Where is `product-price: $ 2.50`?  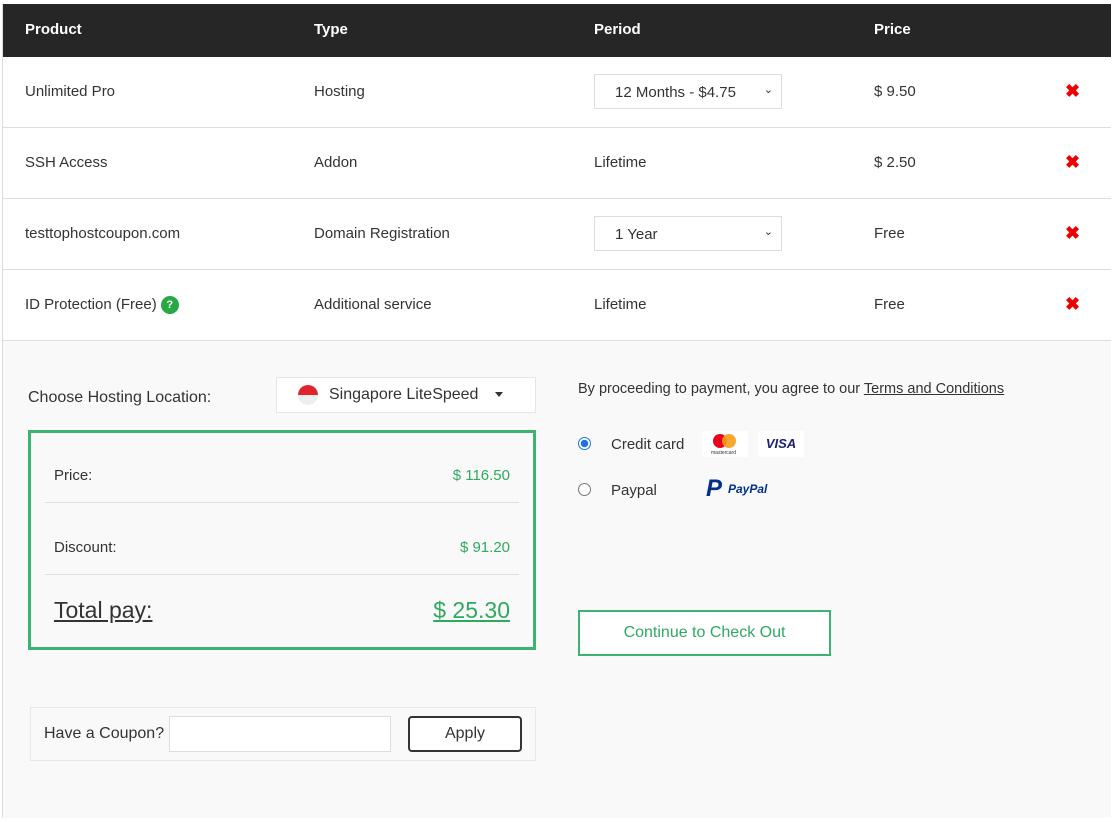
product-price: $ 2.50 is located at coordinates (895, 162).